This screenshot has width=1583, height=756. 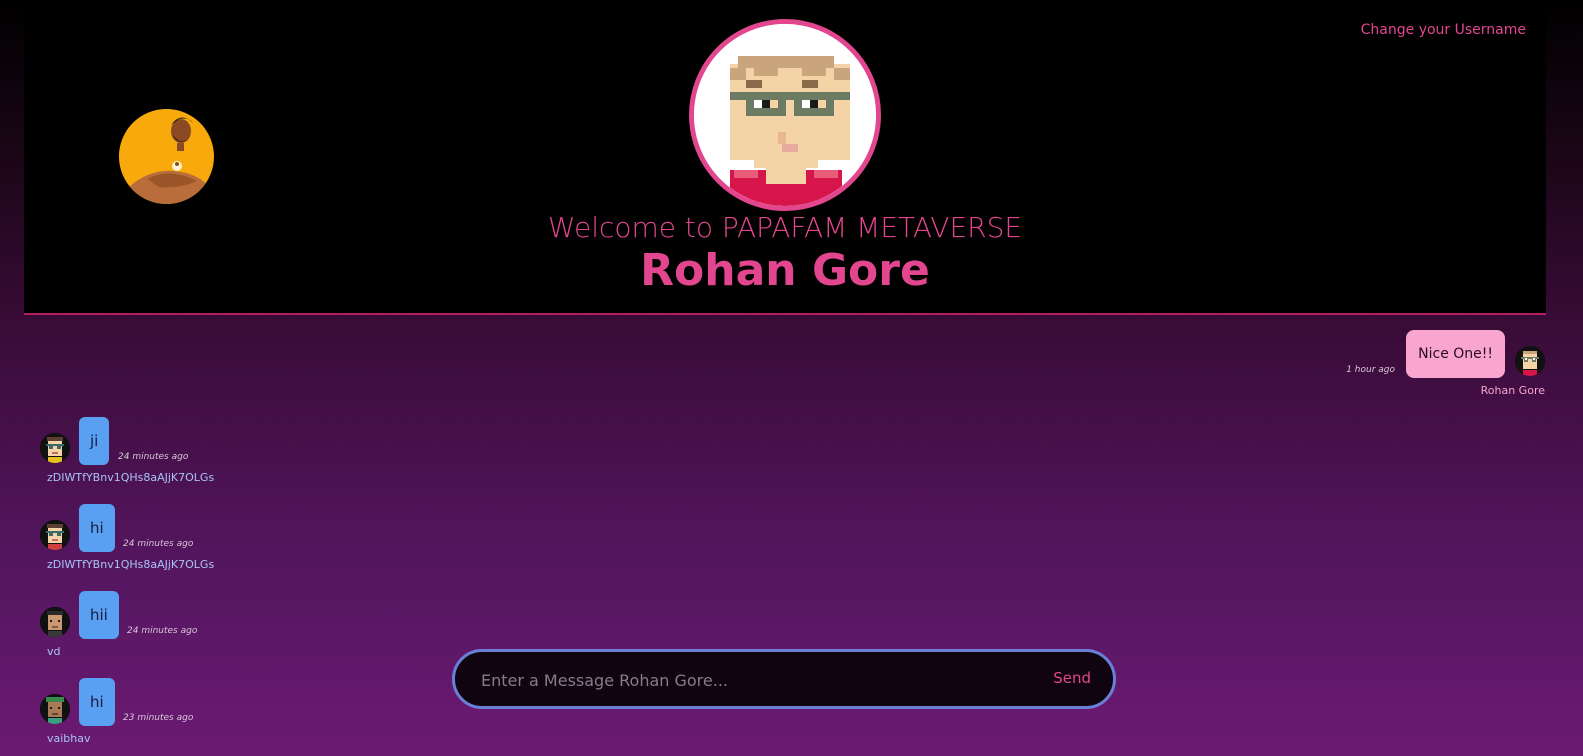 I want to click on message-timestamp: 23 minutes ago, so click(x=158, y=718).